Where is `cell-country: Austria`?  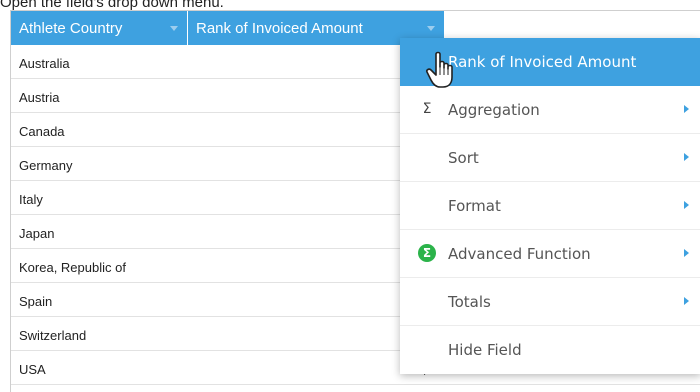
cell-country: Austria is located at coordinates (39, 97).